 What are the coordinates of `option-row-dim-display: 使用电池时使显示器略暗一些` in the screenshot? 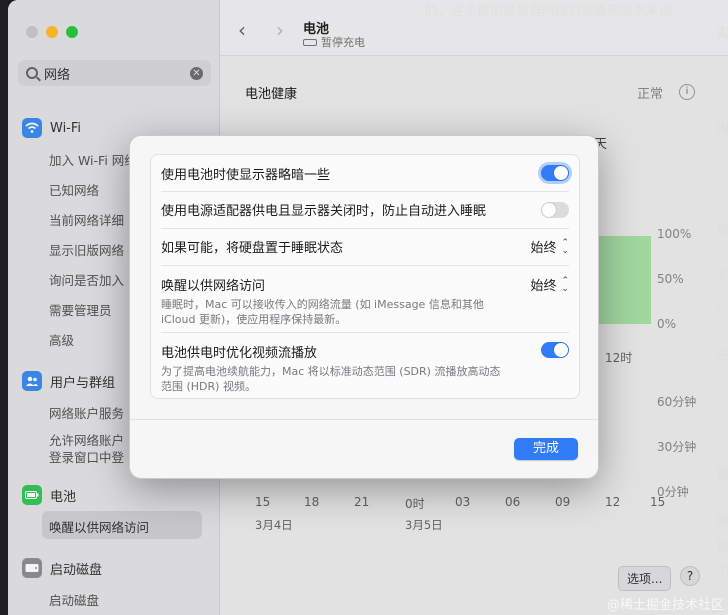 It's located at (365, 173).